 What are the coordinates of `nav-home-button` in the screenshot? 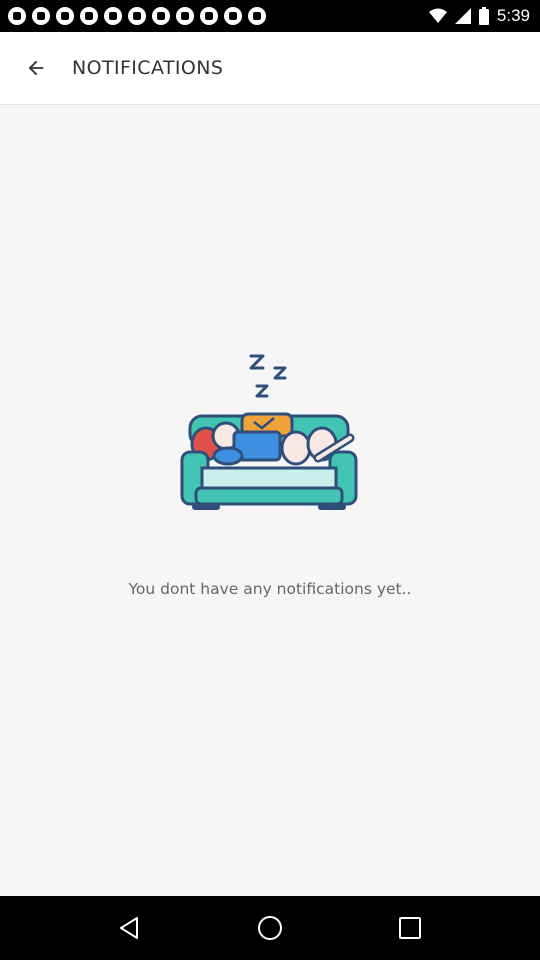 It's located at (270, 928).